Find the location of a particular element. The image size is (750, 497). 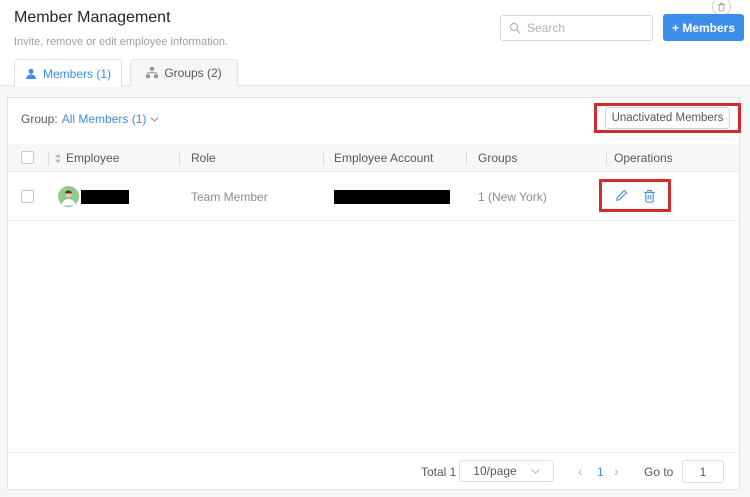

org-chart-icon is located at coordinates (152, 73).